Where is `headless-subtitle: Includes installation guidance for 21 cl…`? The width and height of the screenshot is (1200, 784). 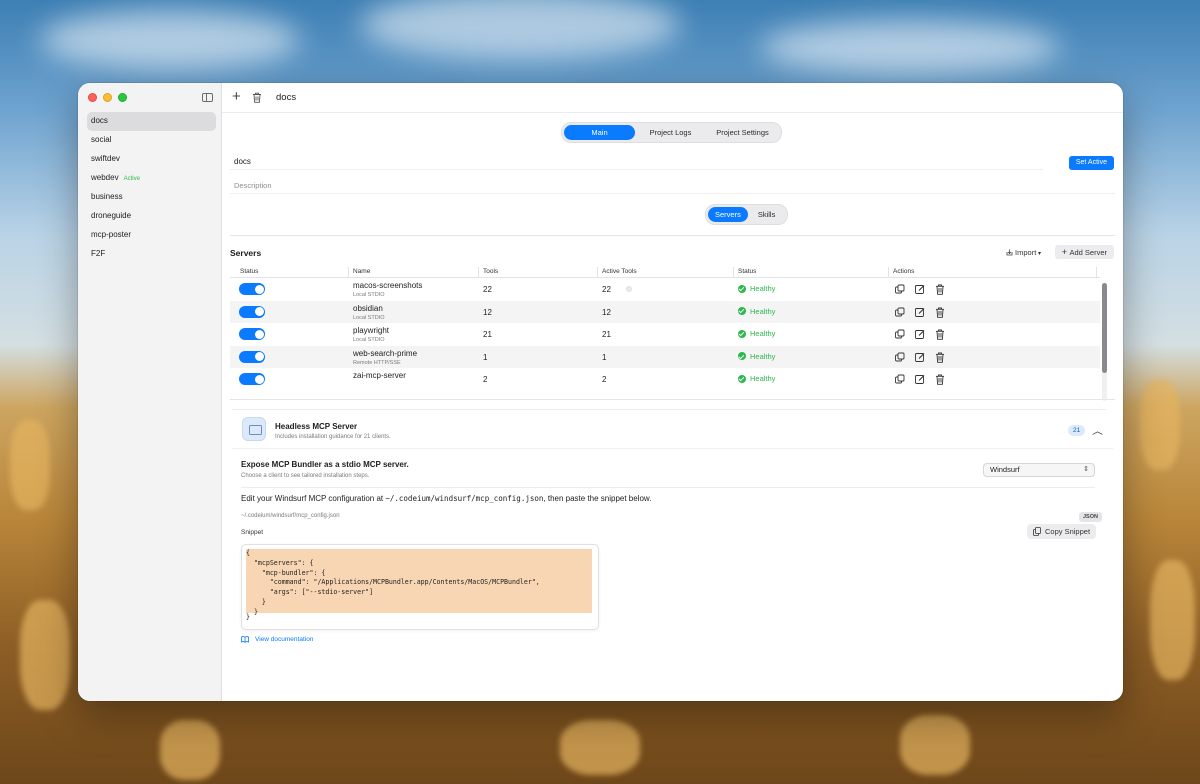
headless-subtitle: Includes installation guidance for 21 cl… is located at coordinates (333, 437).